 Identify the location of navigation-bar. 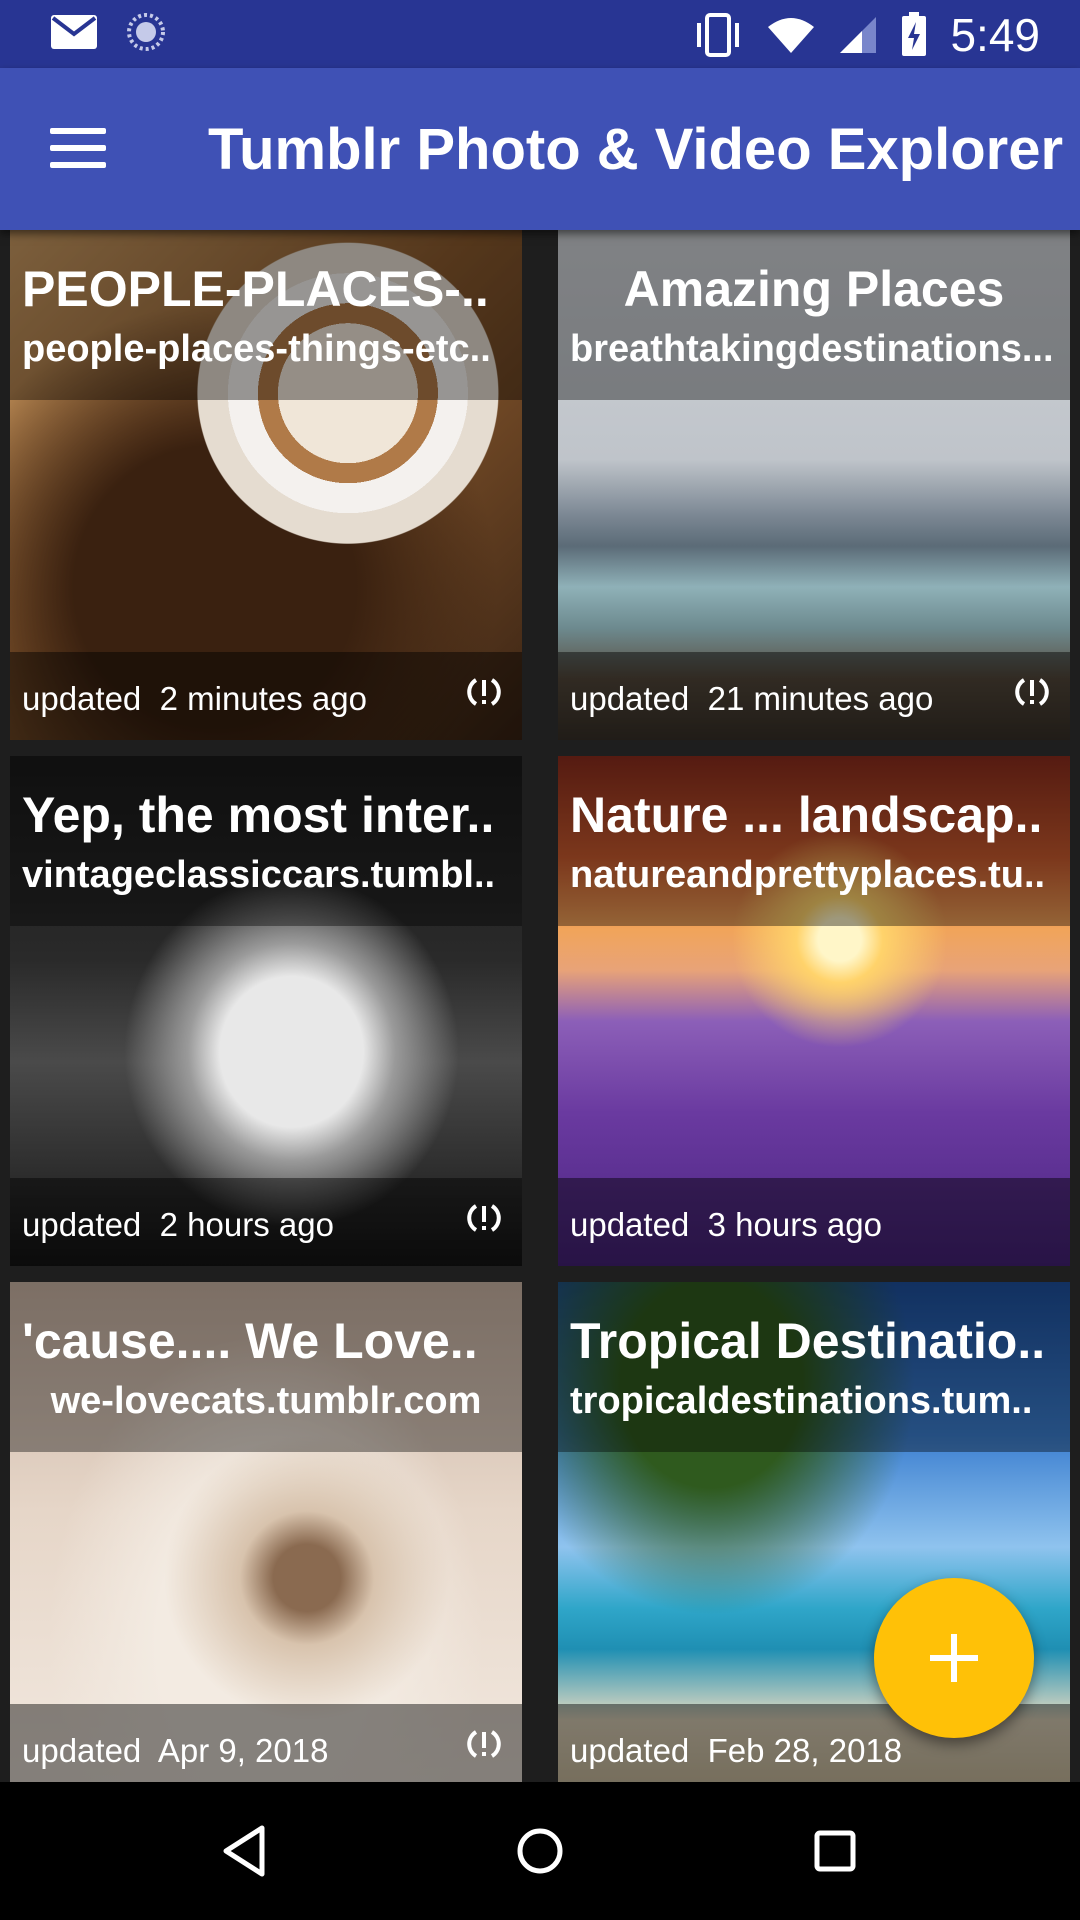
(540, 1851).